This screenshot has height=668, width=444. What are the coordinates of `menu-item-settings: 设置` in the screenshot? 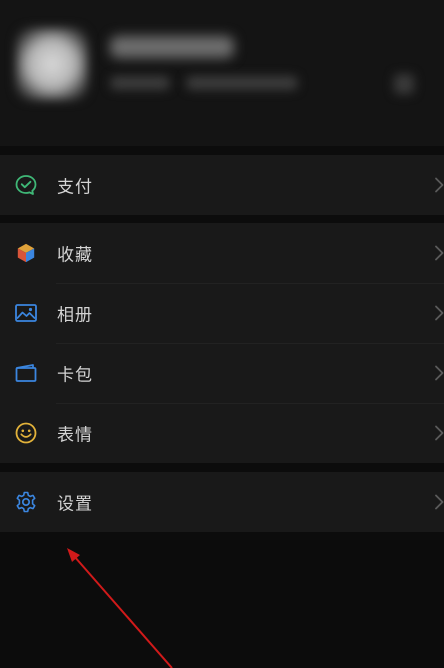 It's located at (222, 502).